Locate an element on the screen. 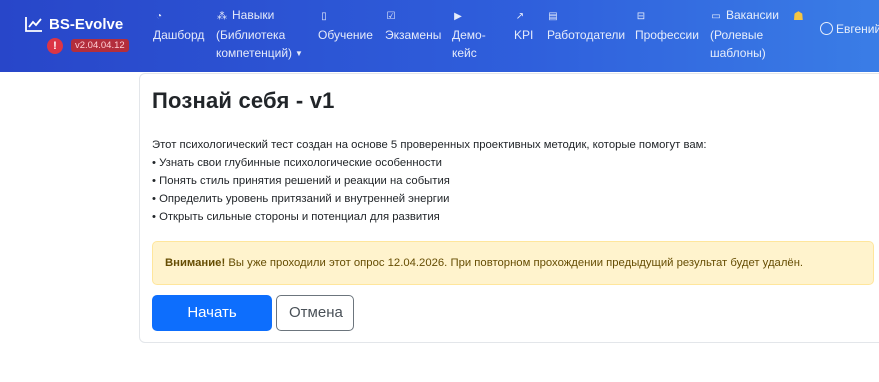 Image resolution: width=879 pixels, height=382 pixels. nav-dashboard: ◔ Дашборд is located at coordinates (178, 25).